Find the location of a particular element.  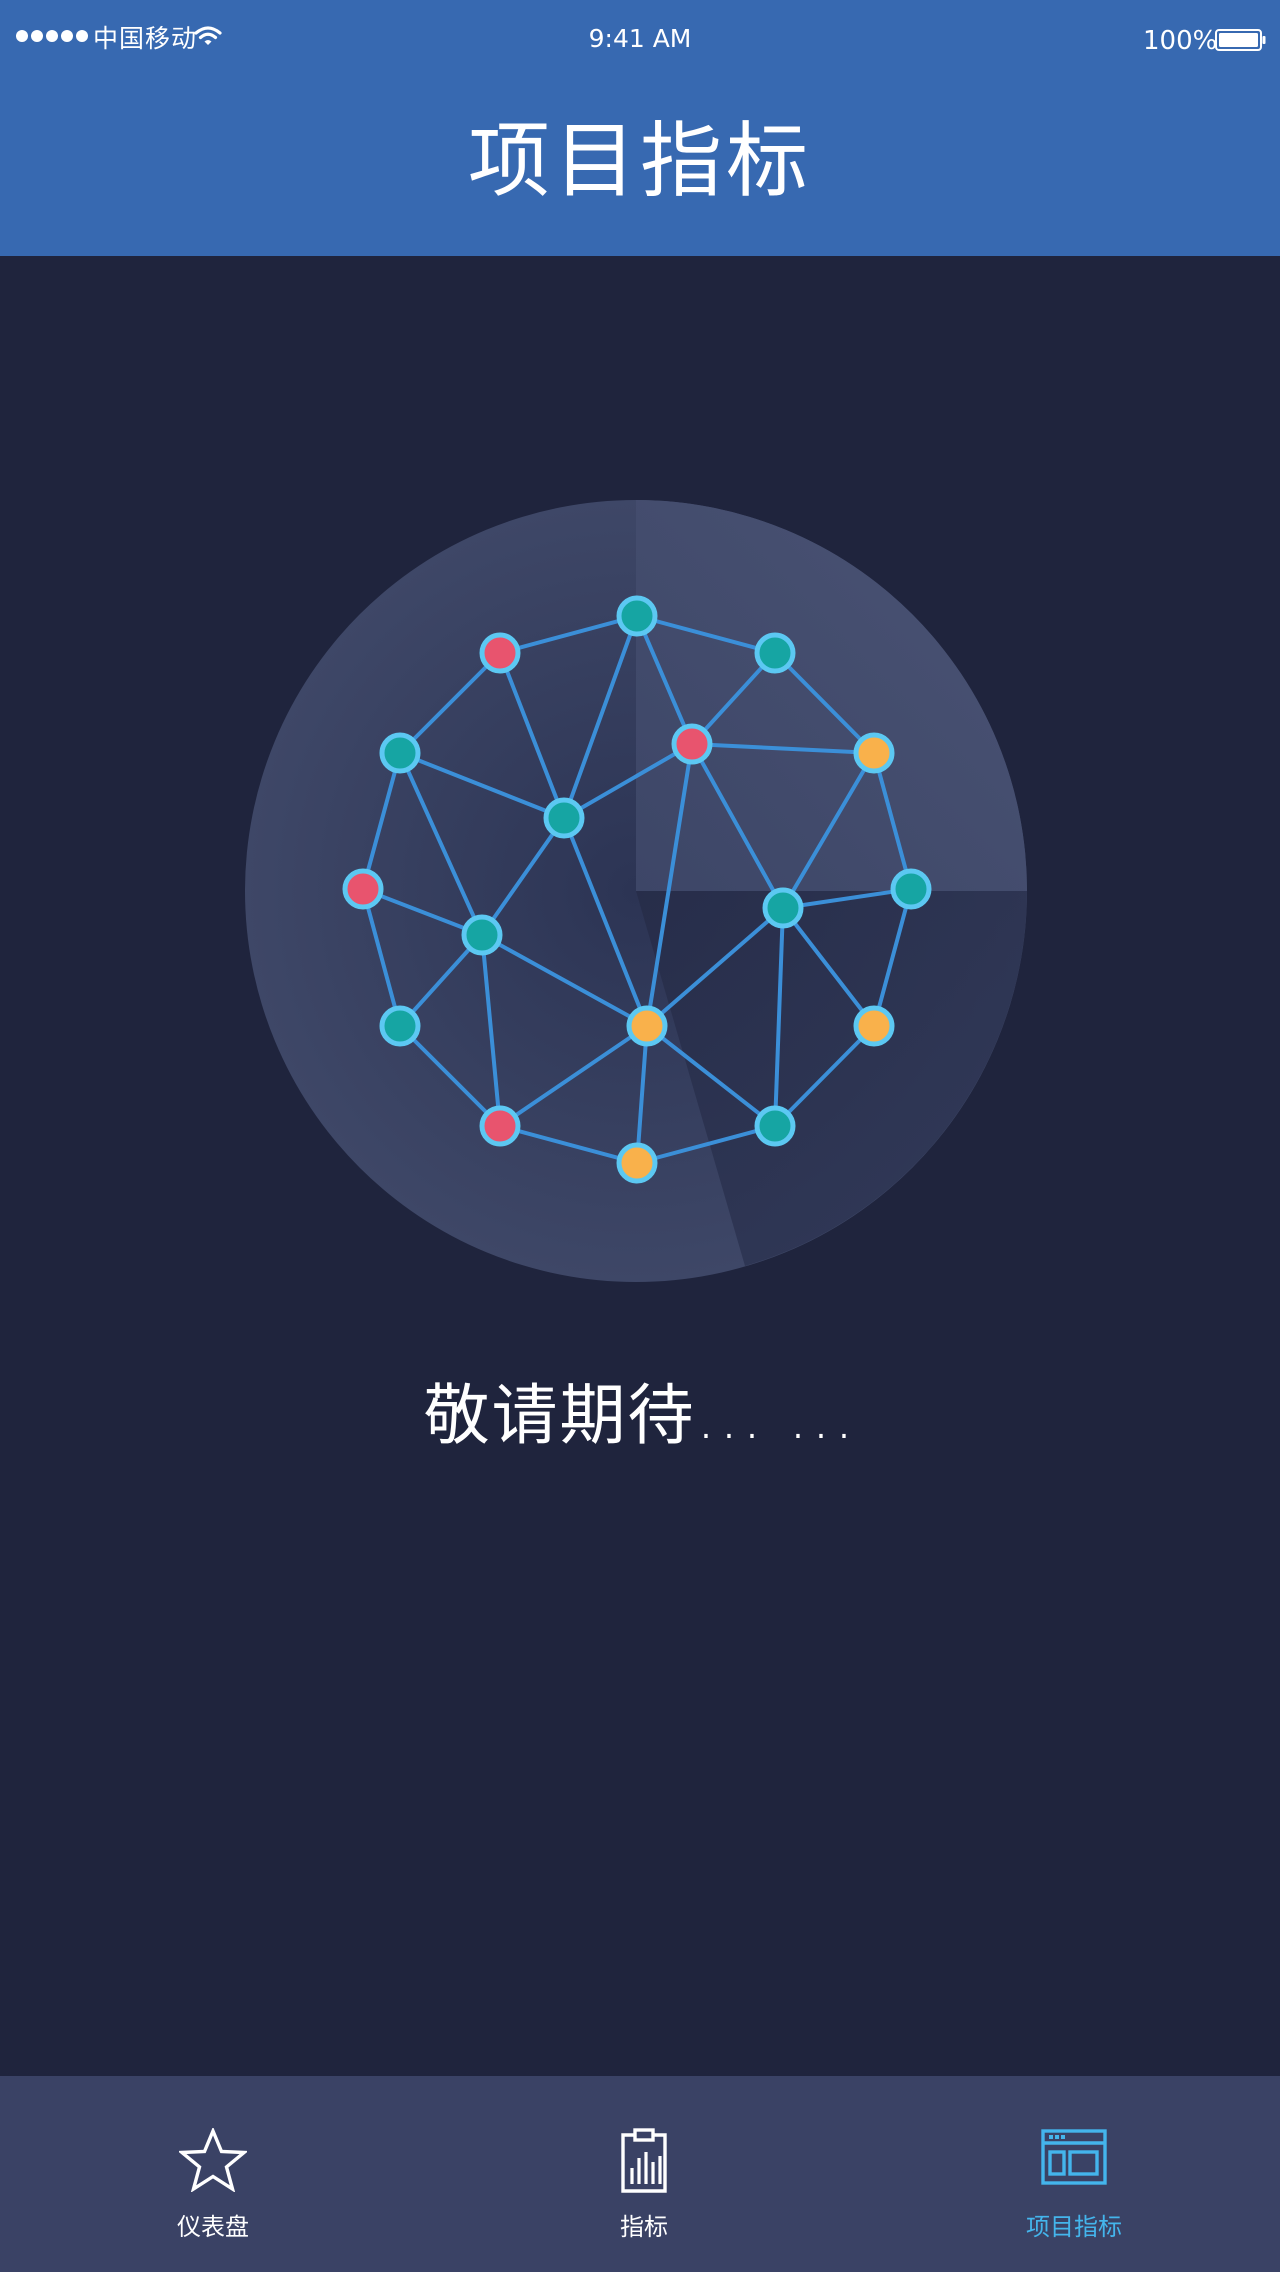

status-bar: 中国移动 9:41 AM 100% is located at coordinates (640, 38).